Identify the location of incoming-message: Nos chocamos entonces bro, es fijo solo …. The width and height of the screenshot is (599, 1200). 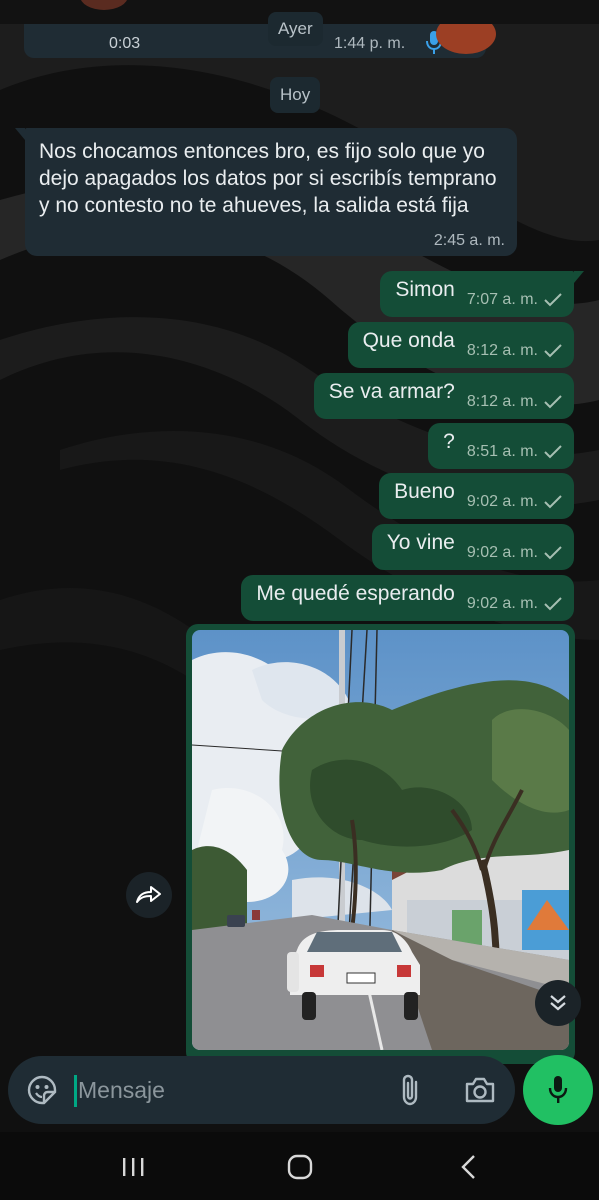
(266, 192).